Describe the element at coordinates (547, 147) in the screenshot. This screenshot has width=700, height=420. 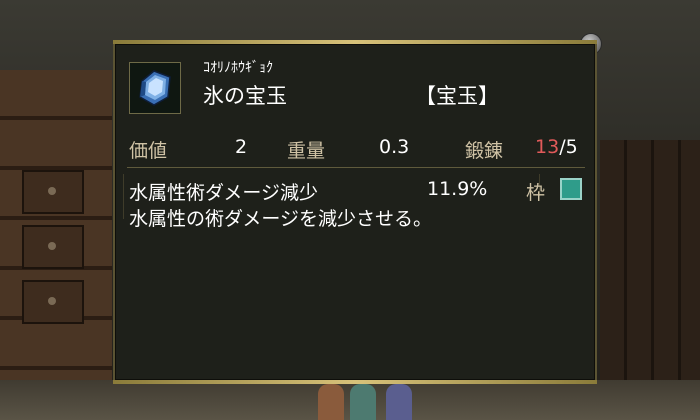
I see `forge-current: 13` at that location.